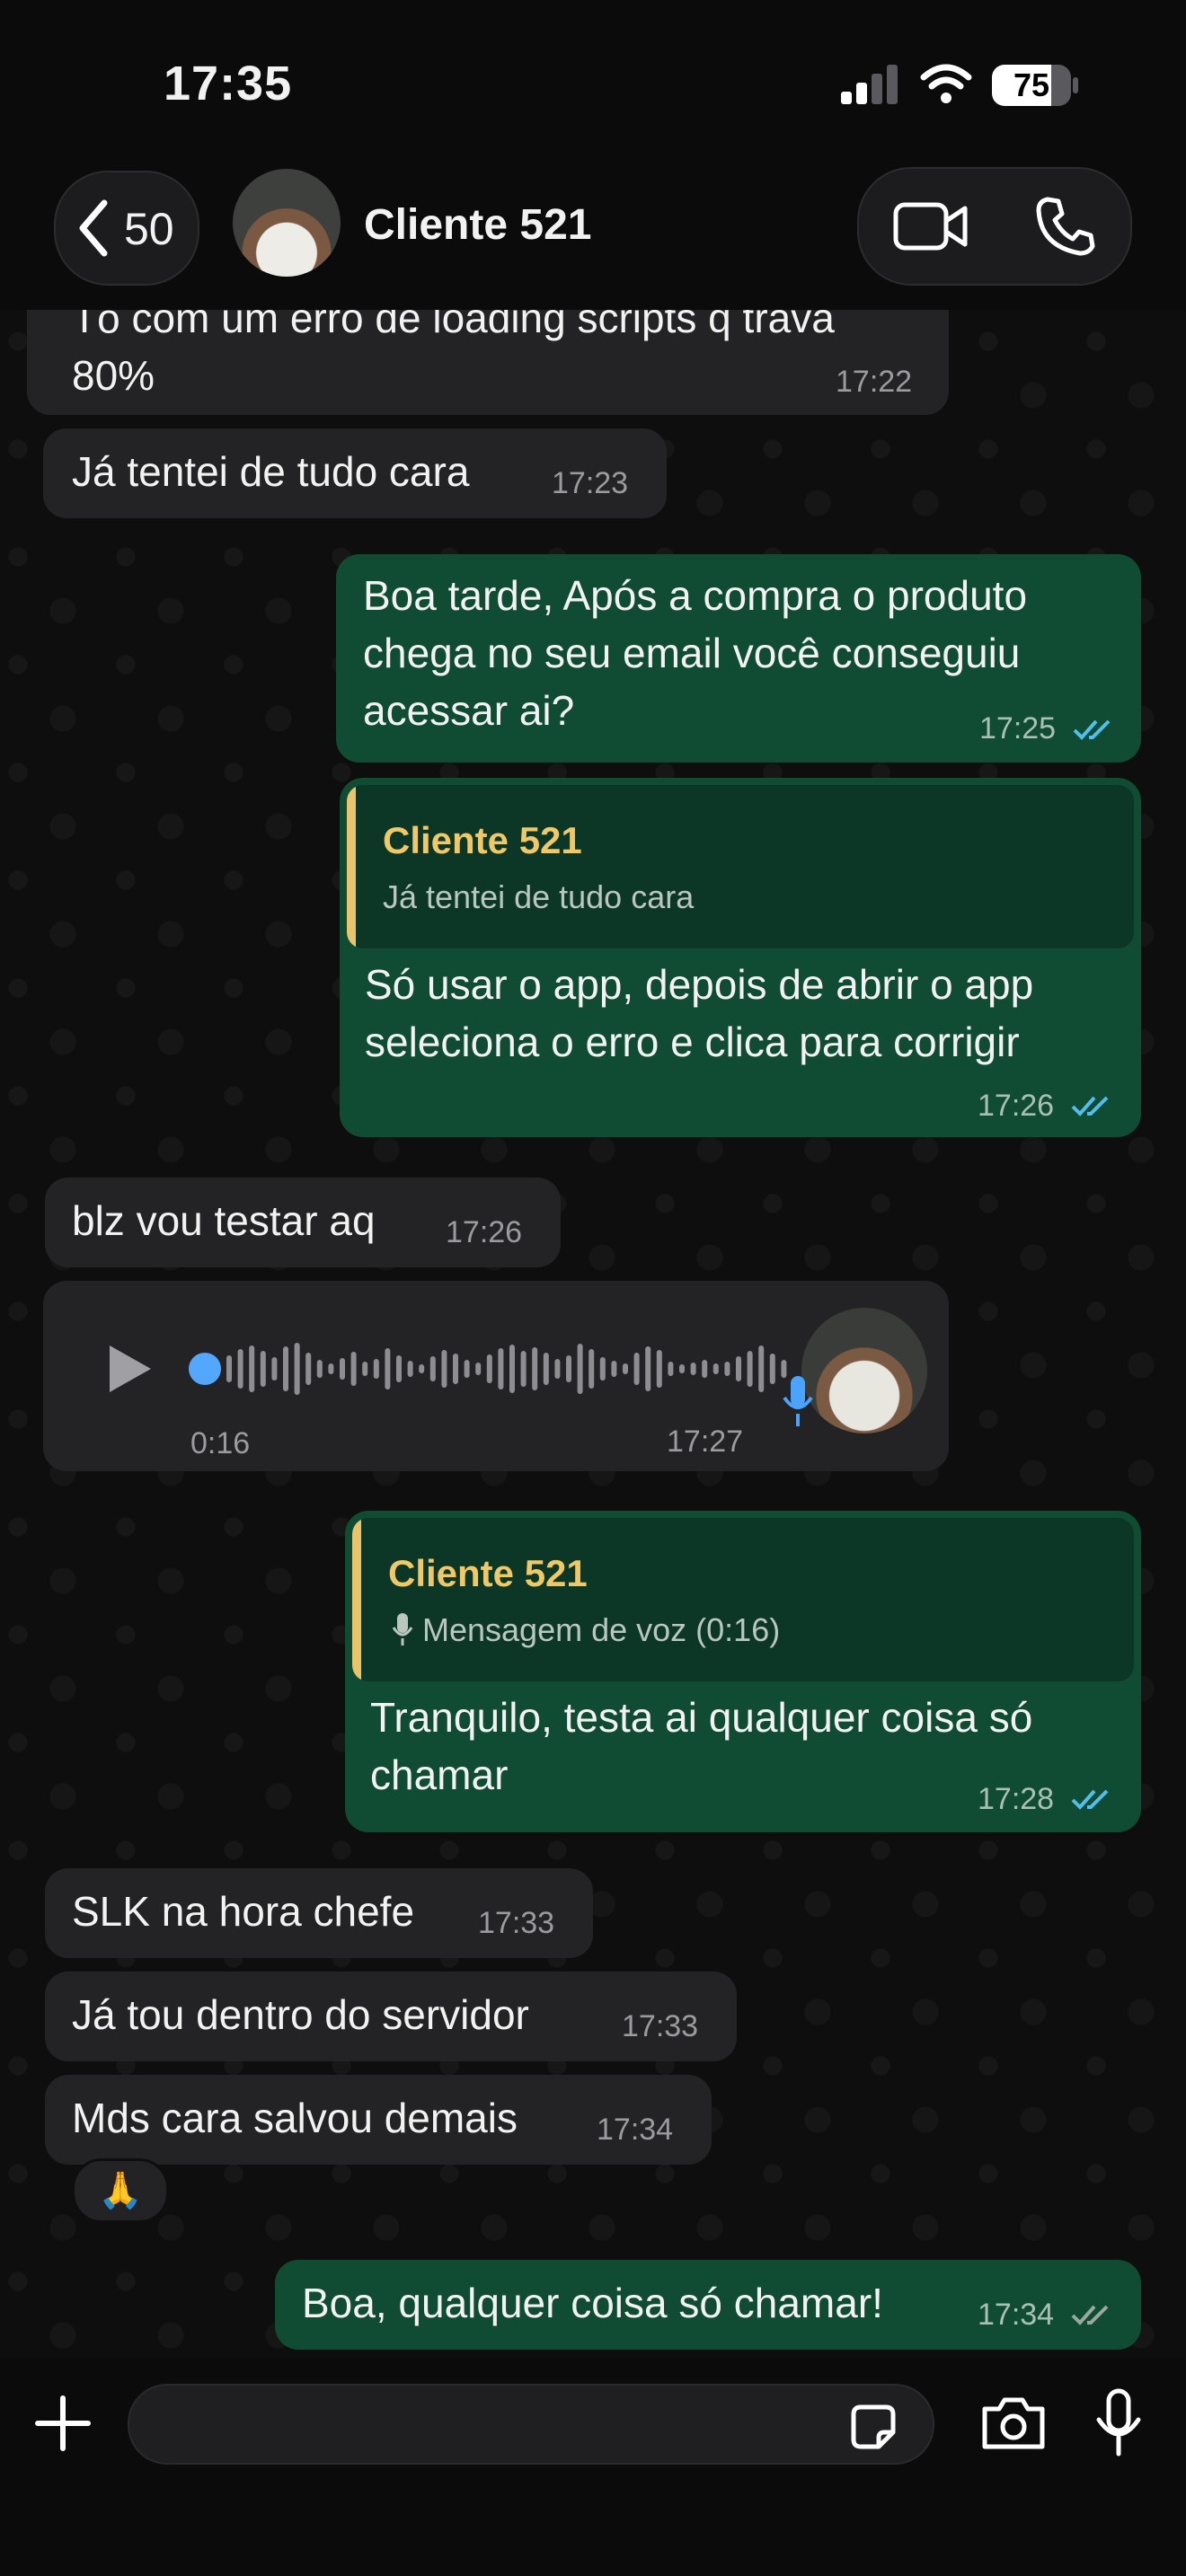  Describe the element at coordinates (1013, 2423) in the screenshot. I see `camera-icon` at that location.